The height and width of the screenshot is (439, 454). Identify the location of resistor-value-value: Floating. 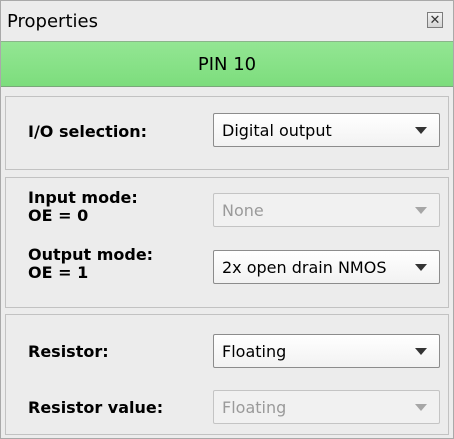
(254, 407).